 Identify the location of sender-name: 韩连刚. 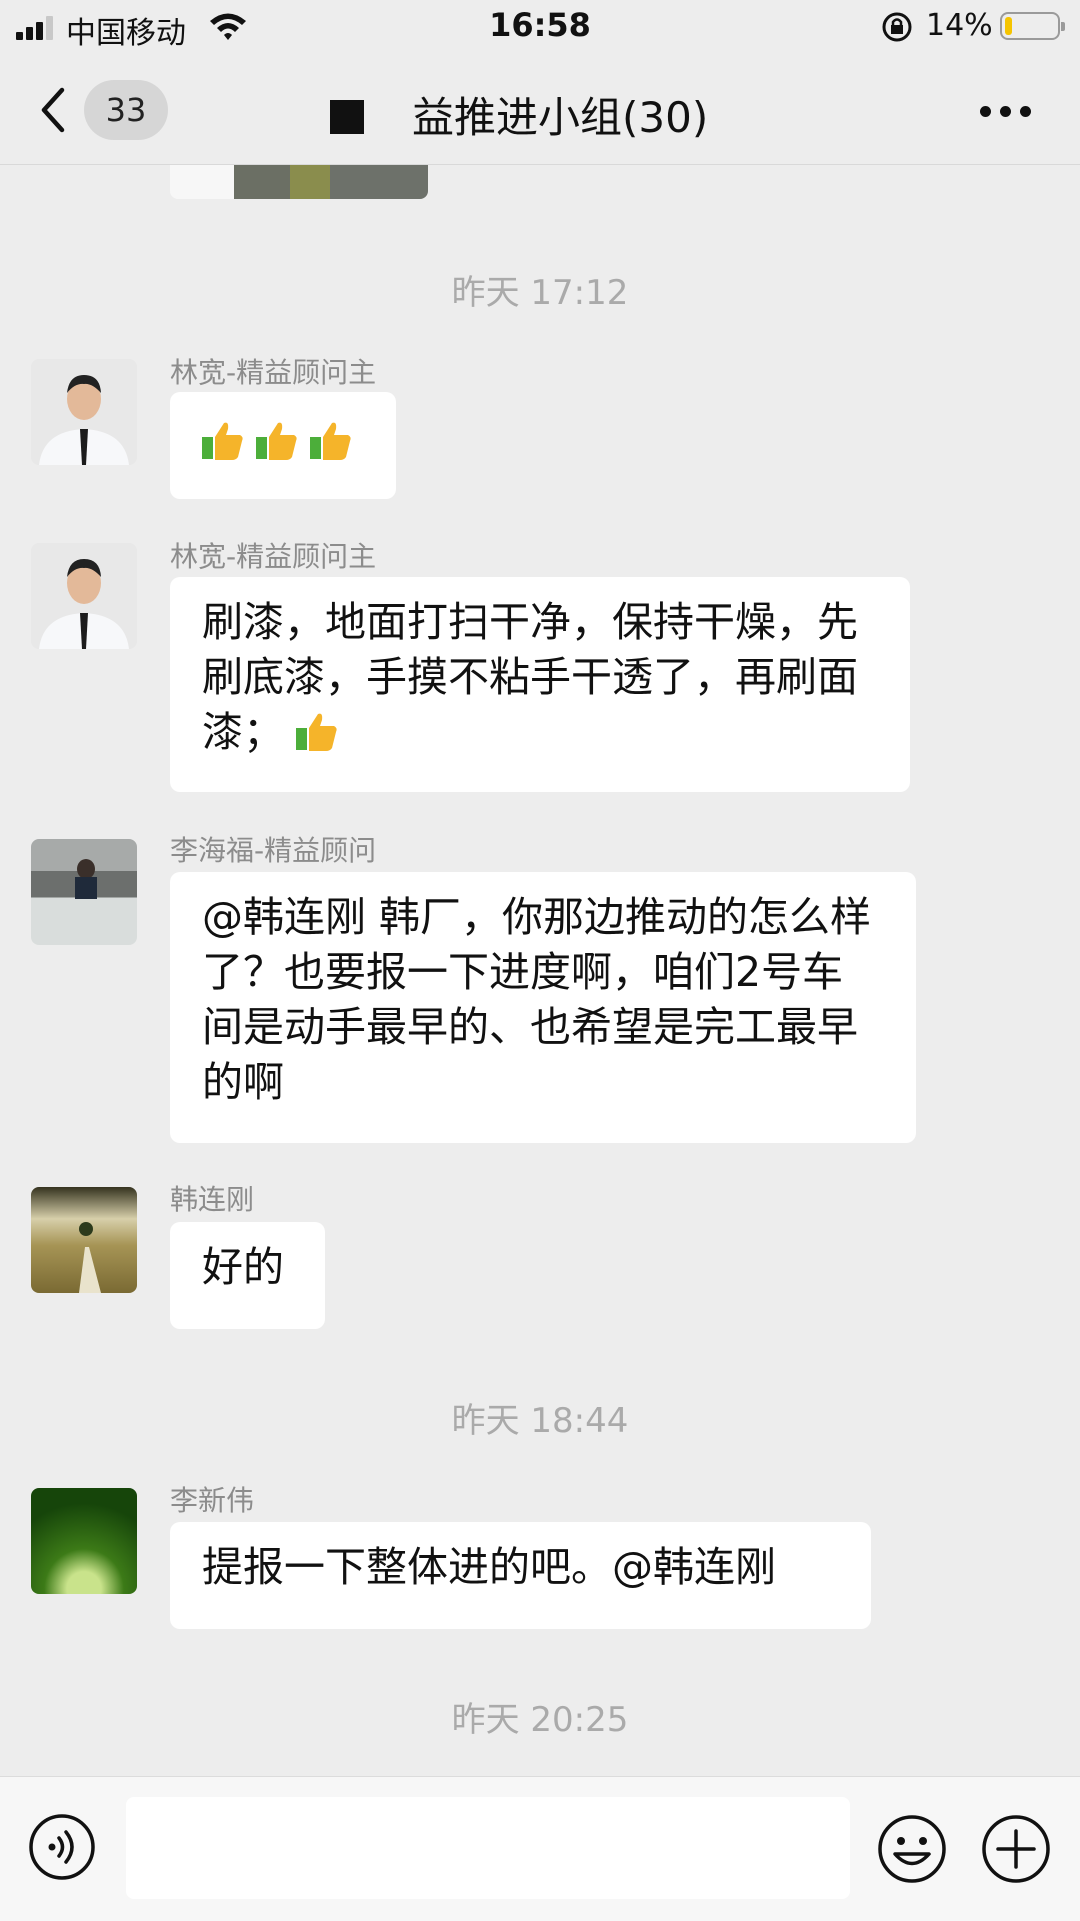
(212, 1199).